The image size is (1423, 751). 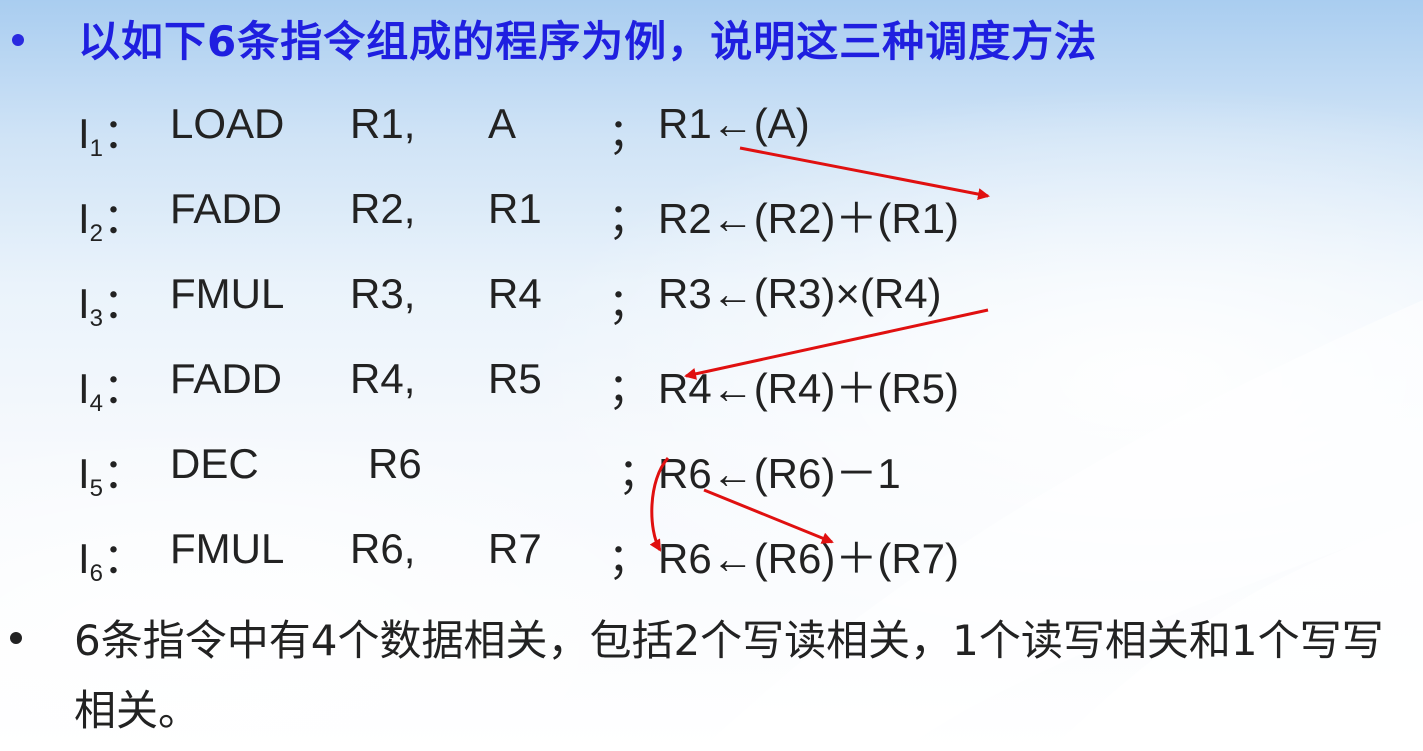 What do you see at coordinates (659, 504) in the screenshot?
I see `waw-arrow-i5-i6` at bounding box center [659, 504].